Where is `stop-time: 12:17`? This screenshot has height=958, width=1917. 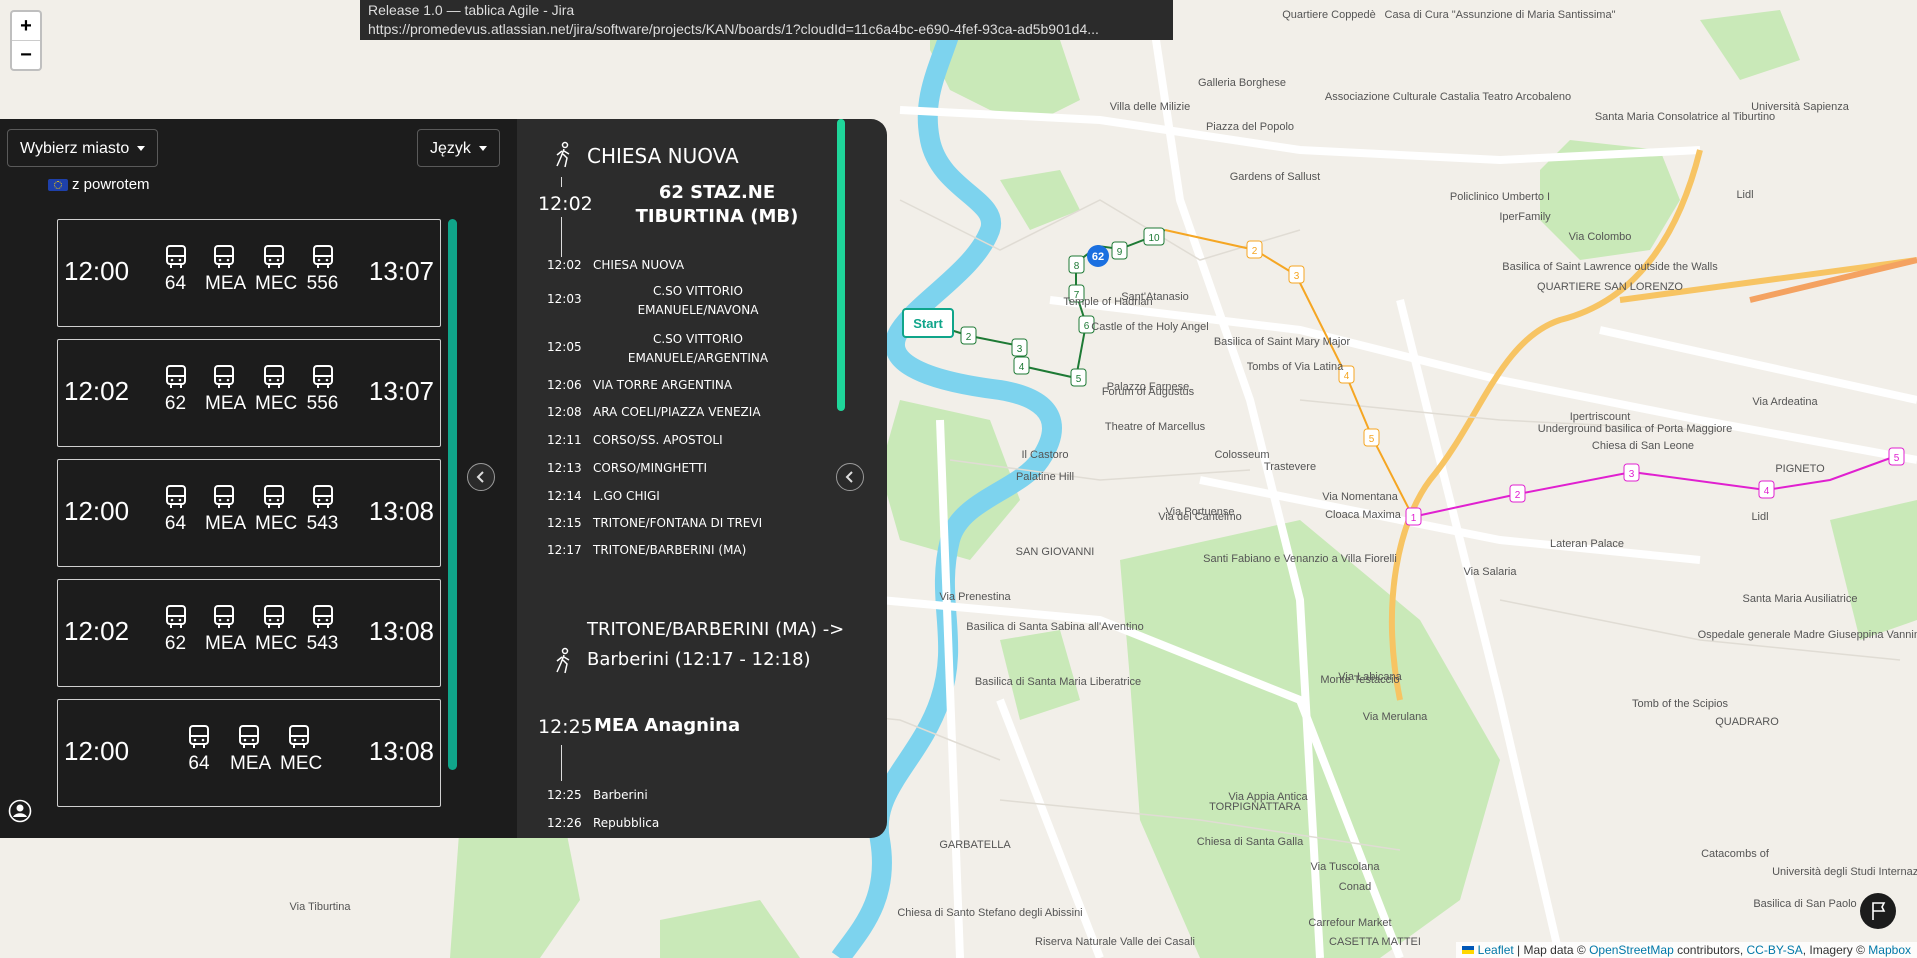
stop-time: 12:17 is located at coordinates (564, 550).